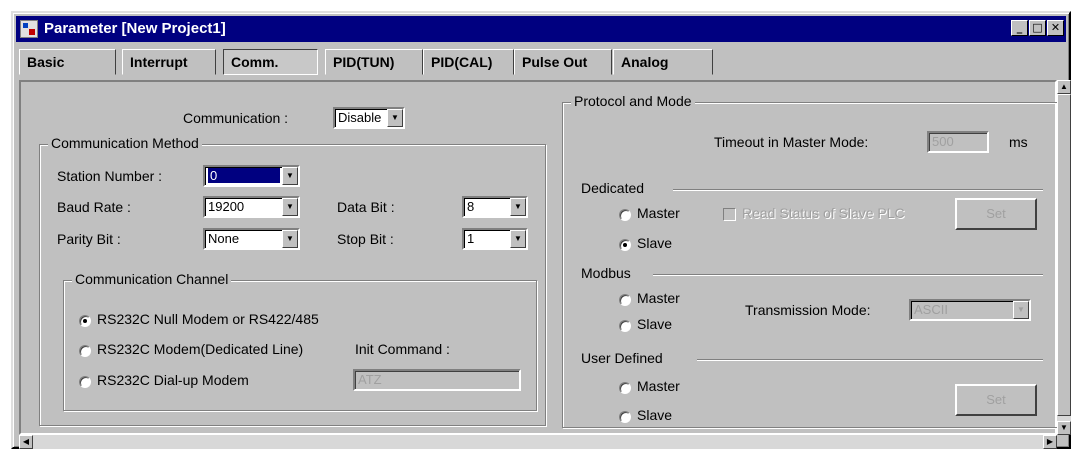  Describe the element at coordinates (366, 207) in the screenshot. I see `data-bit-label: Data Bit :` at that location.